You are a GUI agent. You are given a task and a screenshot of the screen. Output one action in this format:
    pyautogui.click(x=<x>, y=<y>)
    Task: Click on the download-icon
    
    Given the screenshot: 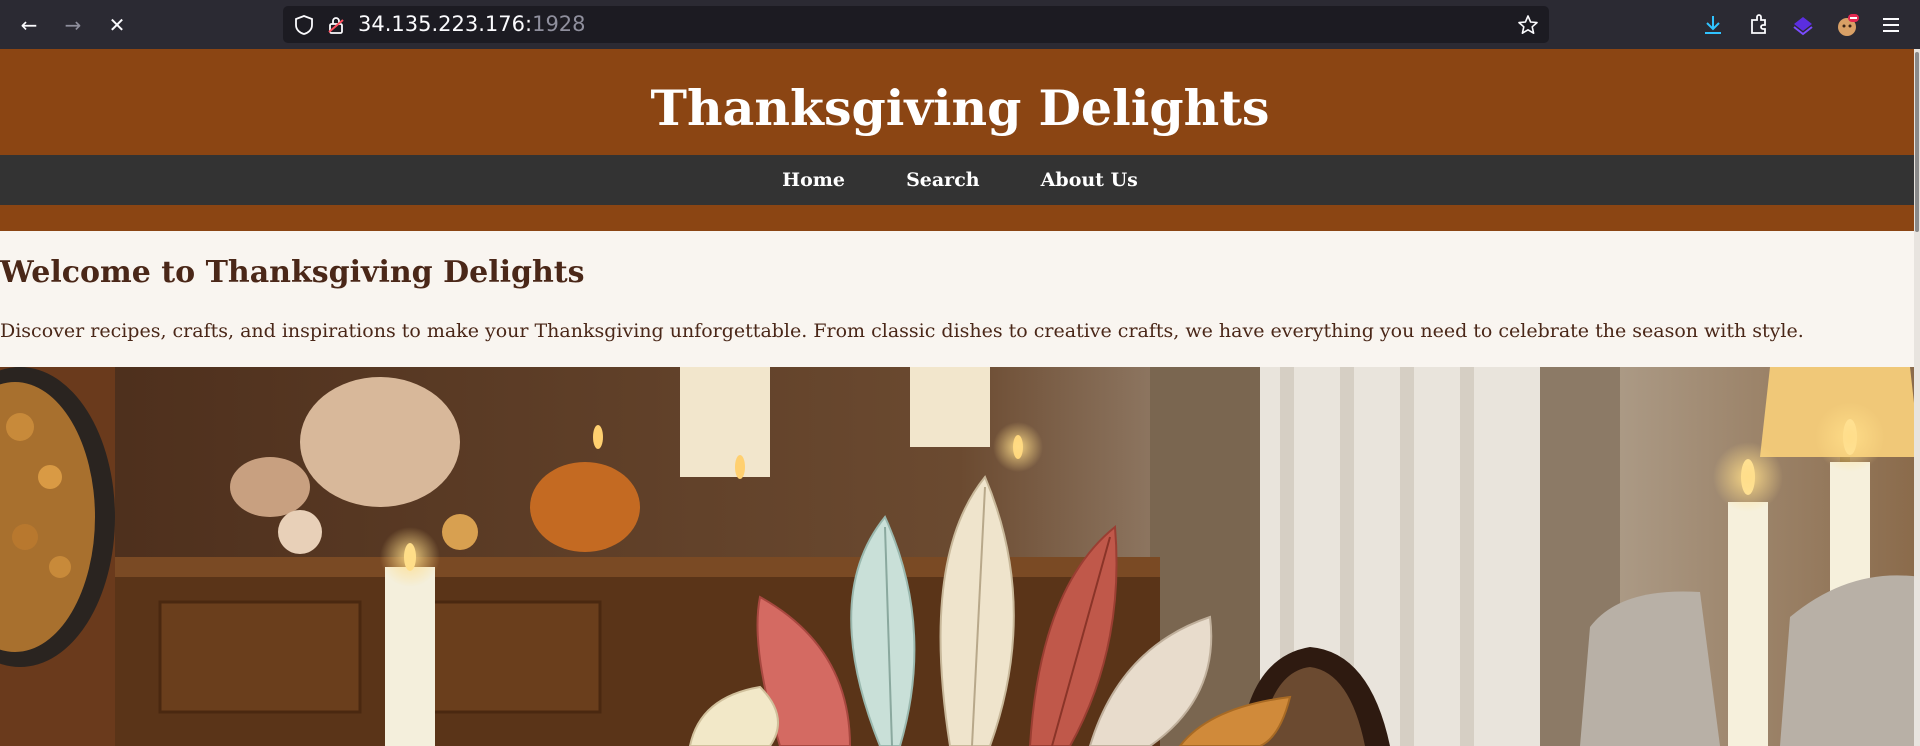 What is the action you would take?
    pyautogui.click(x=1713, y=25)
    